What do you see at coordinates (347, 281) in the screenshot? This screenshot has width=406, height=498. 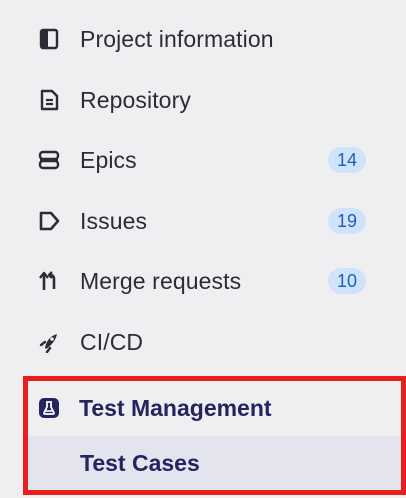 I see `merge-requests-count-badge: 10` at bounding box center [347, 281].